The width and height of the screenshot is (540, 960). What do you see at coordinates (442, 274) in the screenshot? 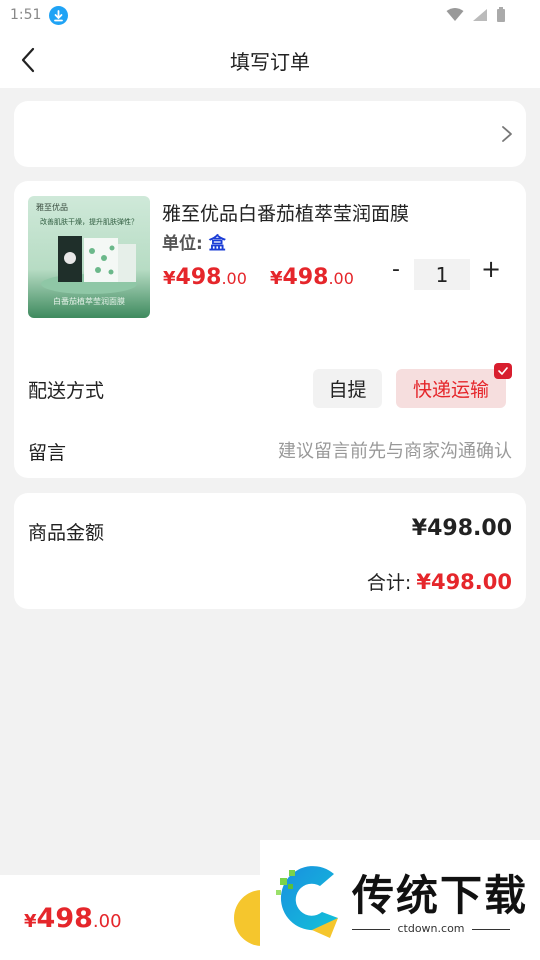
I see `quantity-input` at bounding box center [442, 274].